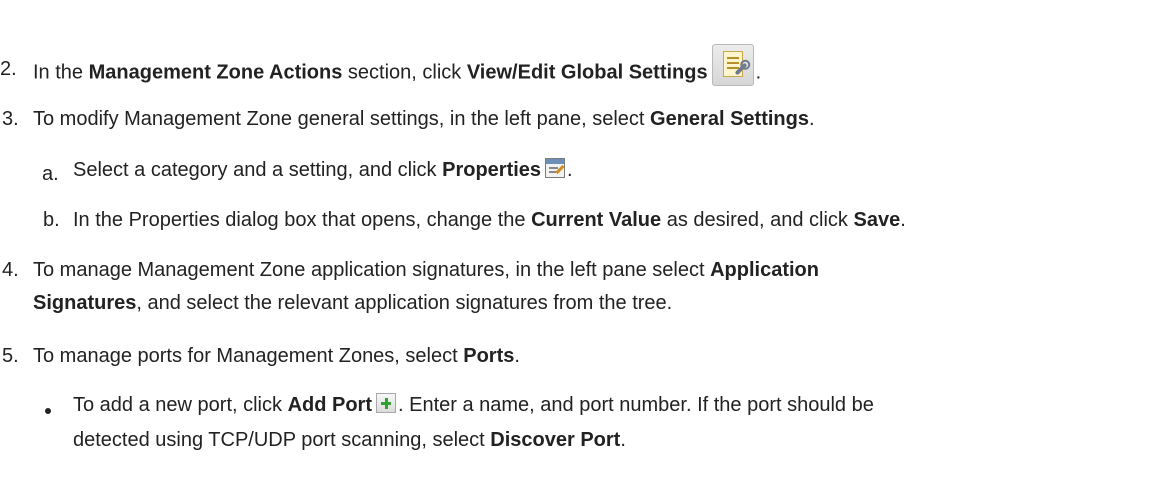  Describe the element at coordinates (85, 303) in the screenshot. I see `command-name: Signatures` at that location.